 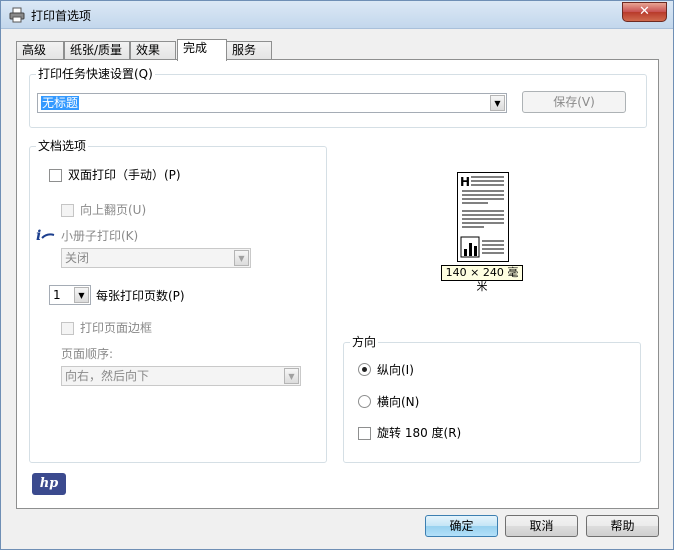 What do you see at coordinates (107, 376) in the screenshot?
I see `page-order-value: 向右，然后向下` at bounding box center [107, 376].